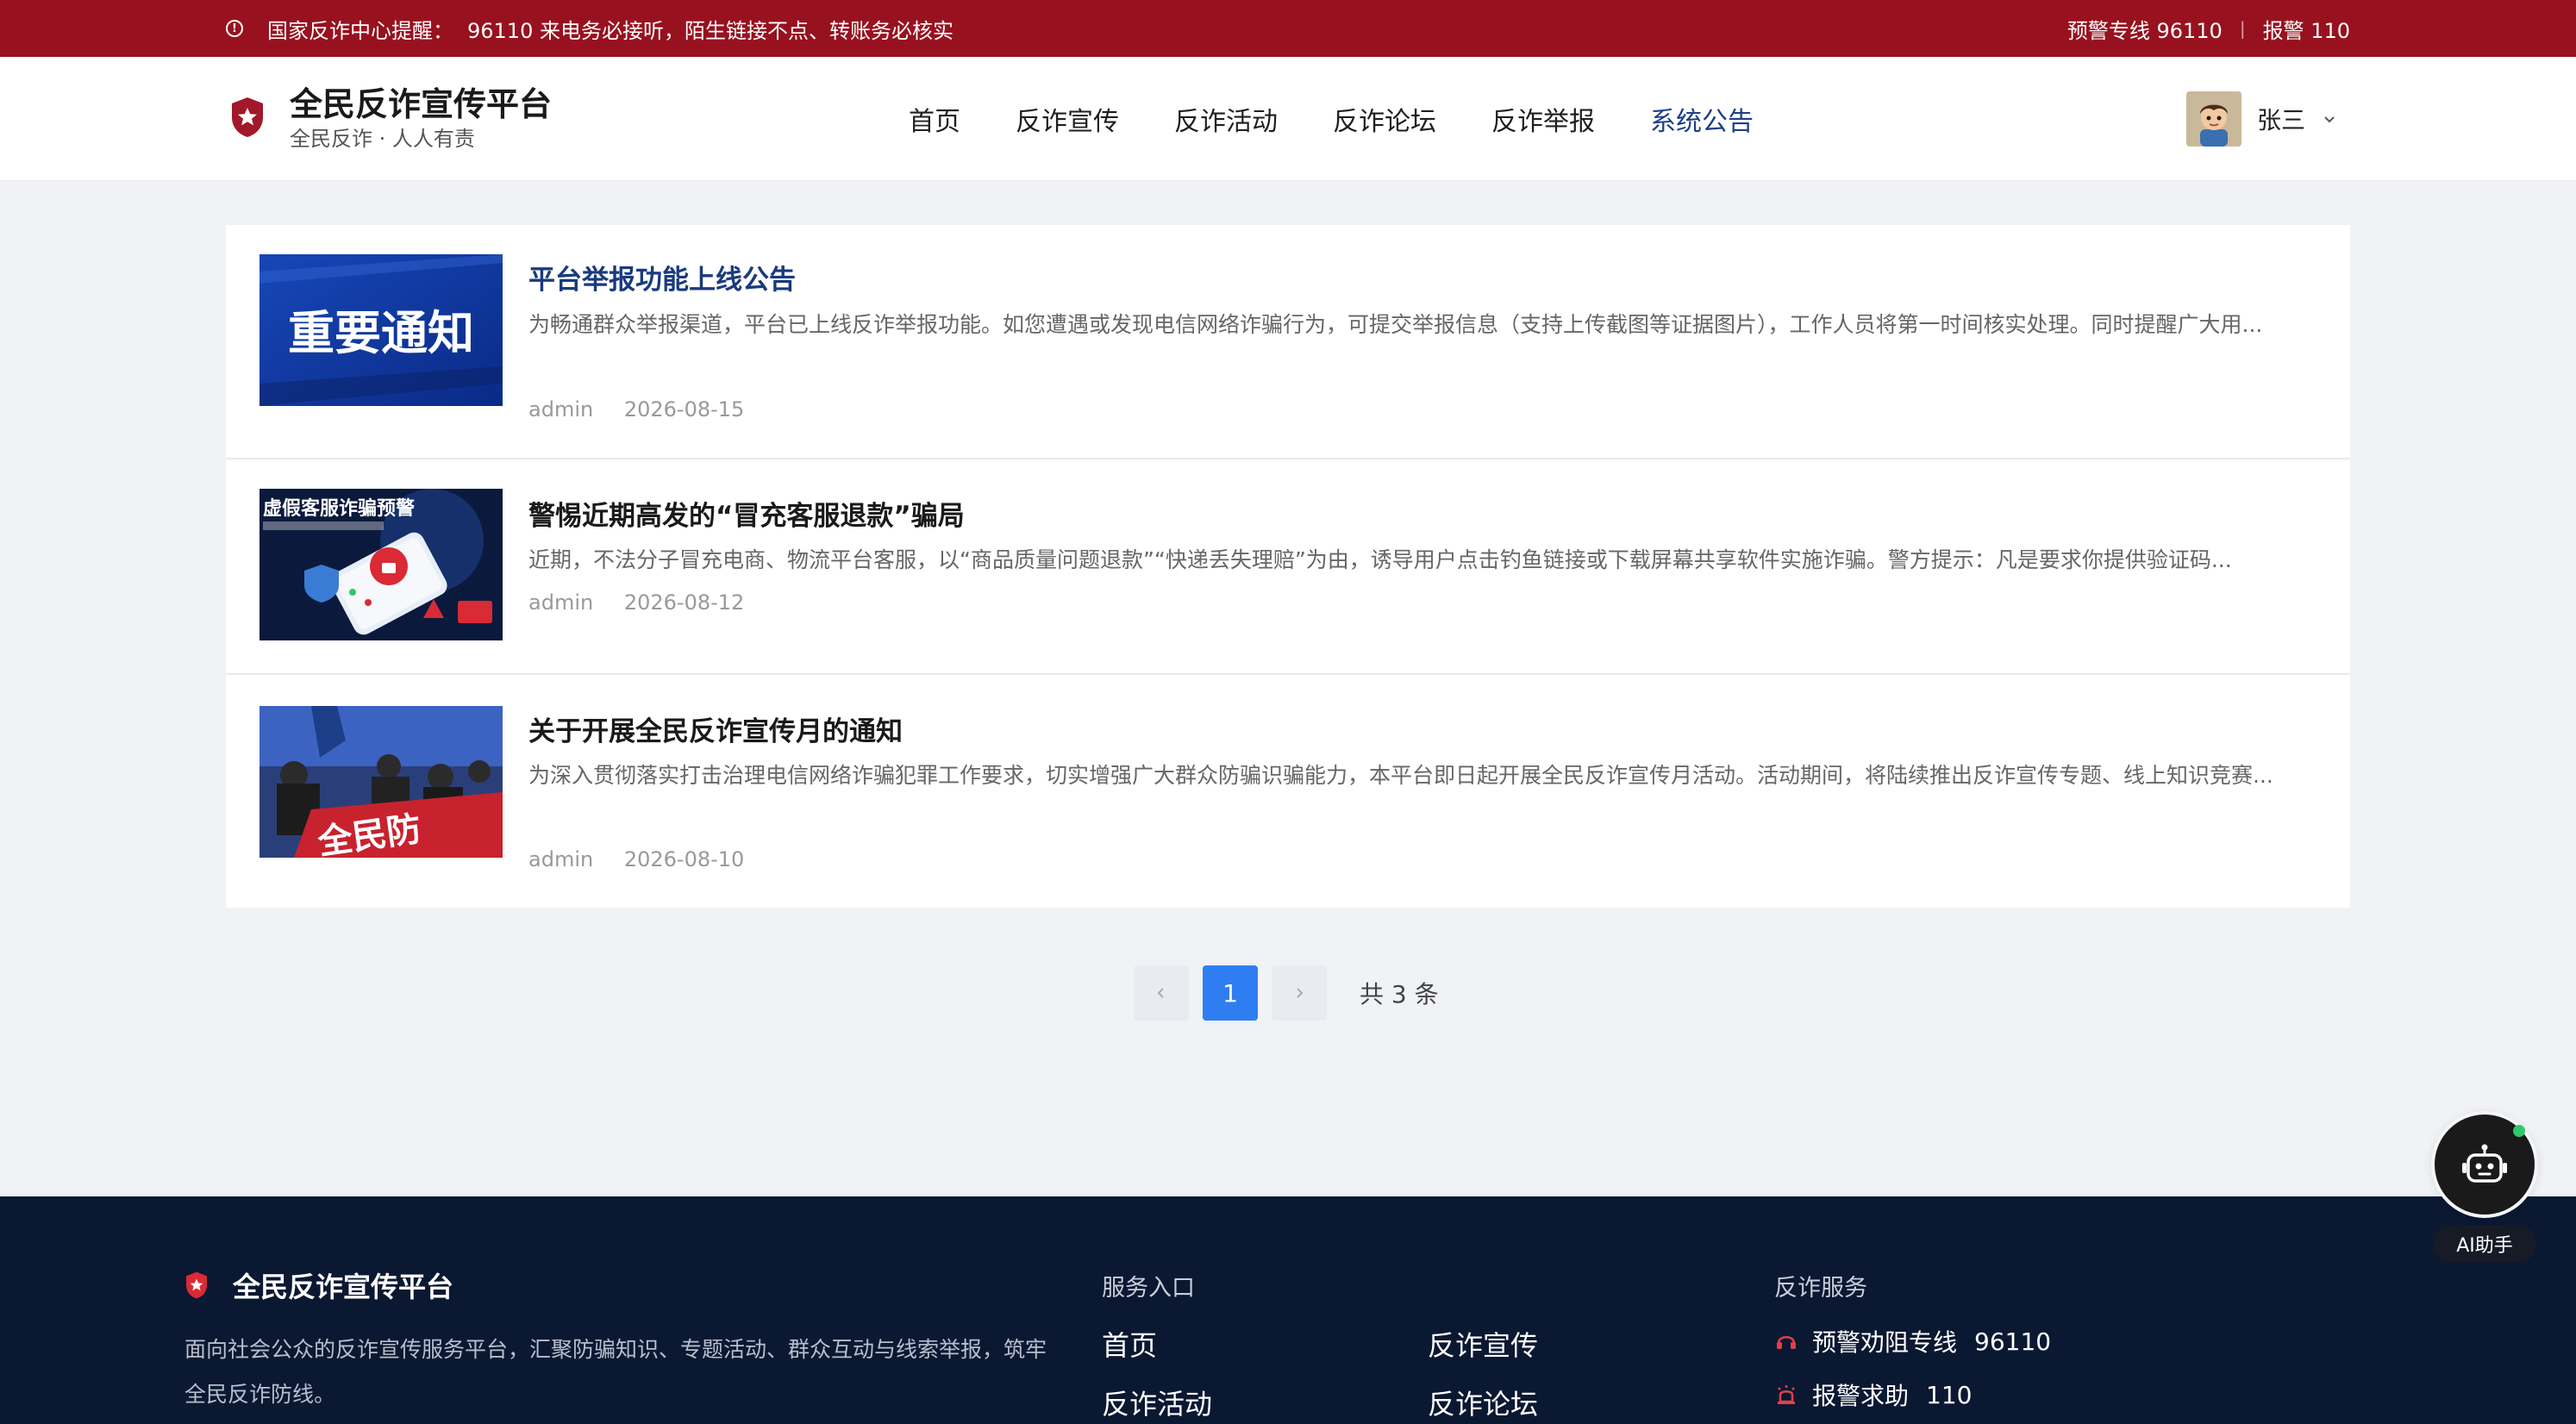 The width and height of the screenshot is (2576, 1424). I want to click on announcement-title: 关于开展全民反诈宣传月的通知, so click(715, 728).